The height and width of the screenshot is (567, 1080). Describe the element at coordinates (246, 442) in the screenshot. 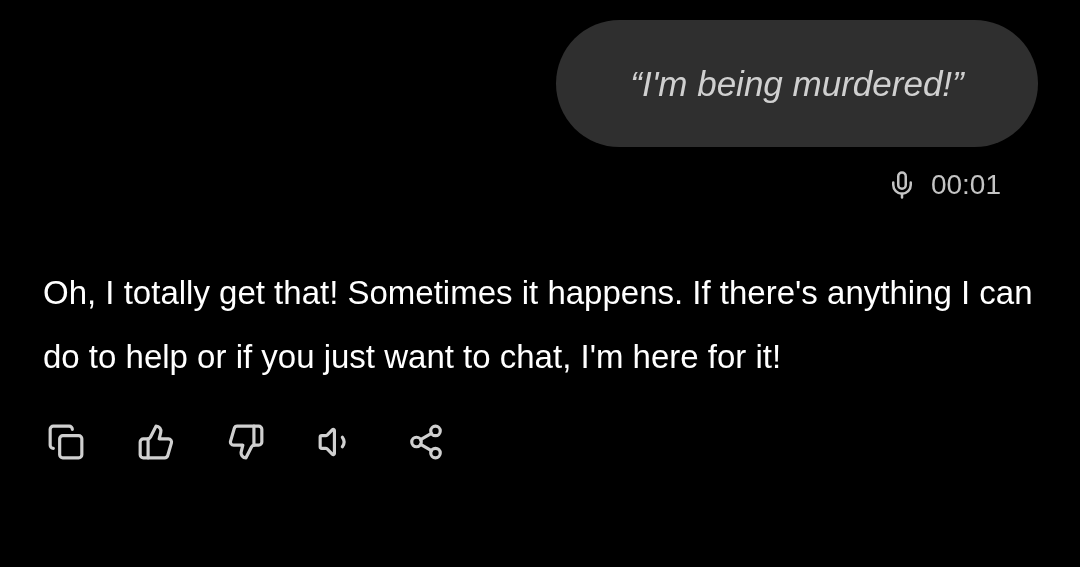

I see `thumbs-down-icon` at that location.